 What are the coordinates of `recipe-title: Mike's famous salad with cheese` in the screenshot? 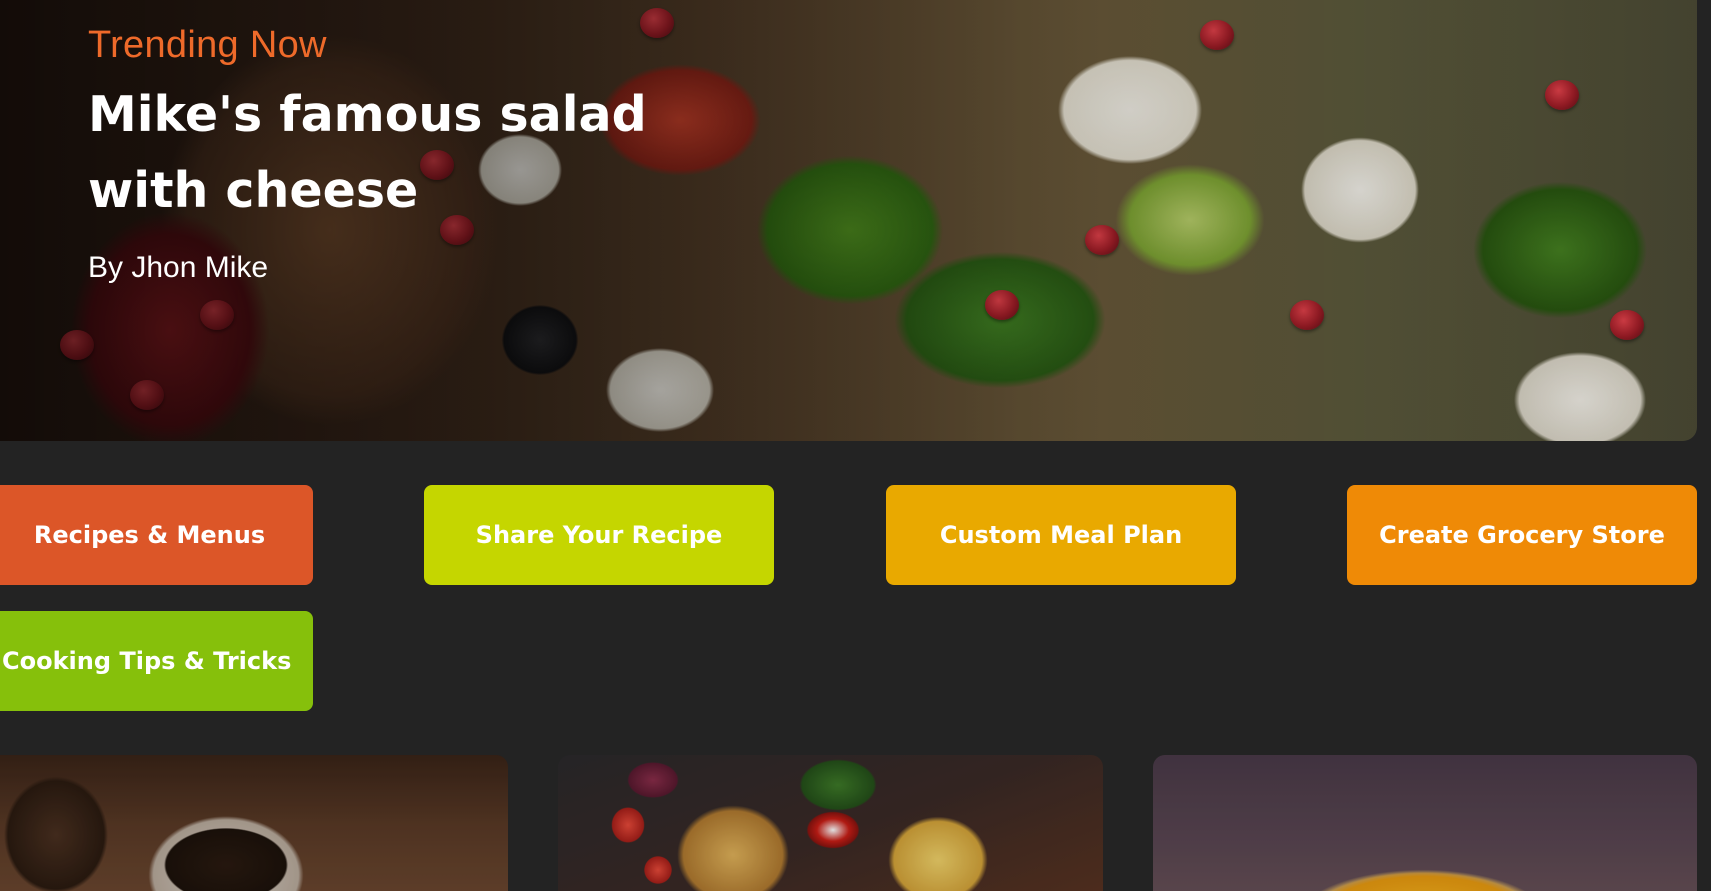 It's located at (368, 153).